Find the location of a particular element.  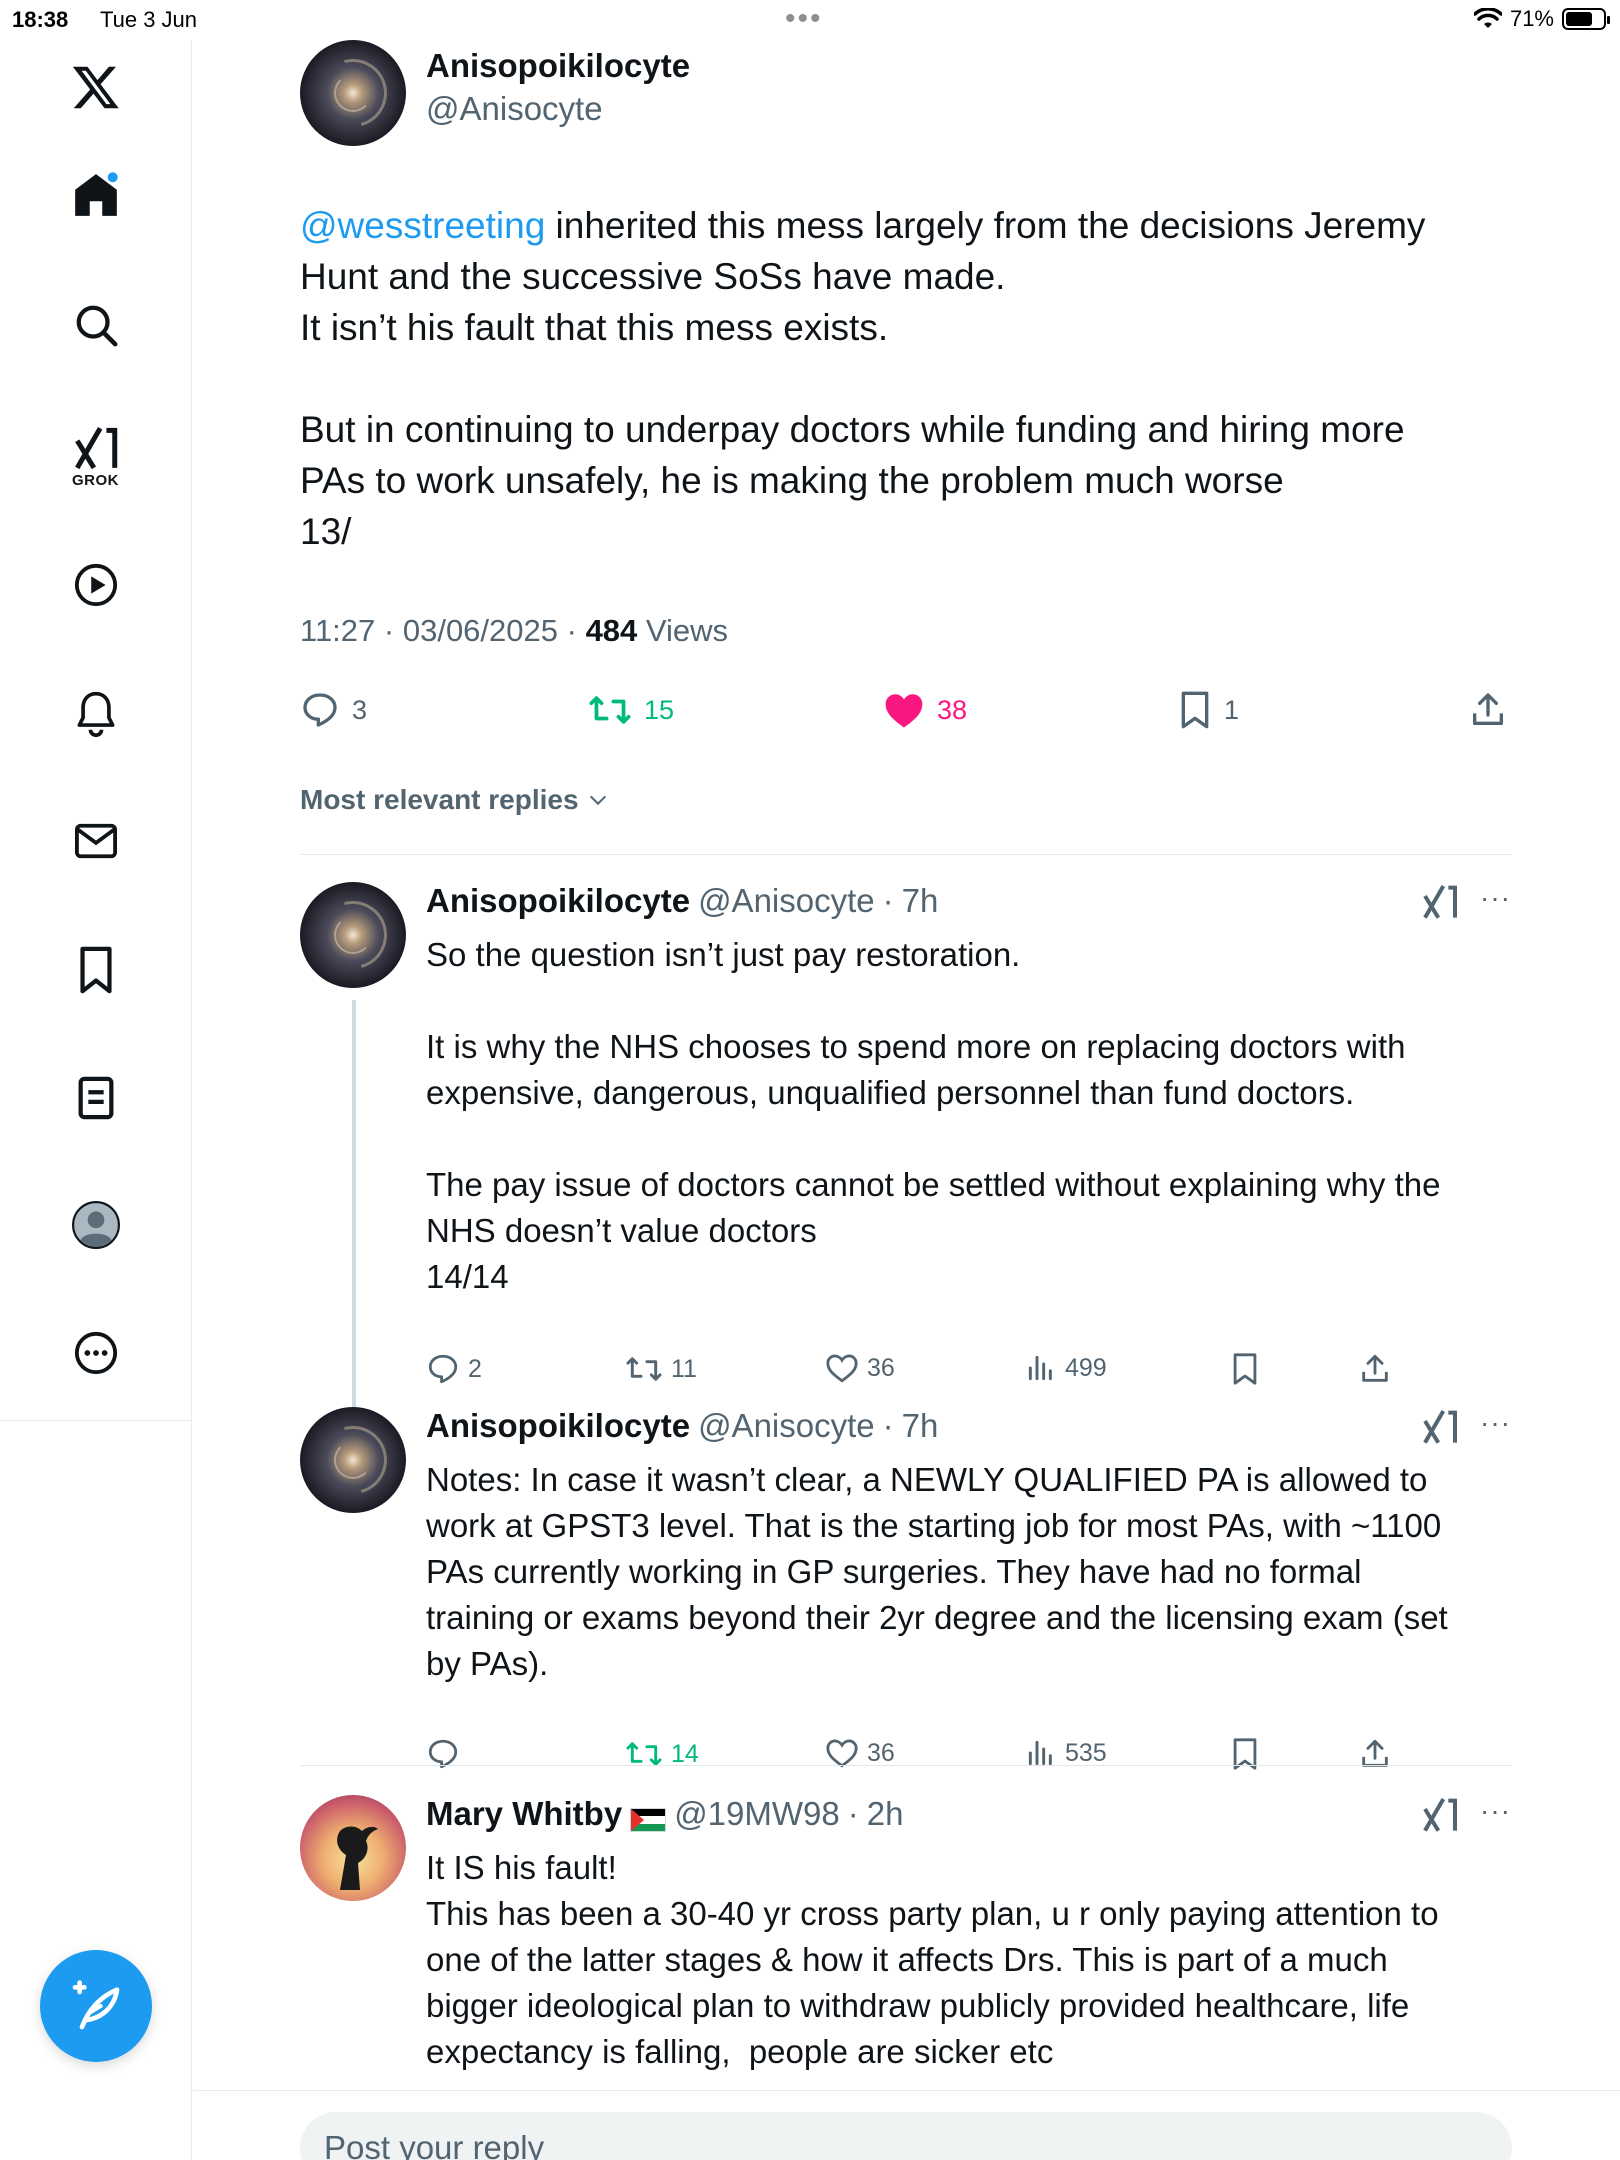

reply-input: Post your reply is located at coordinates (906, 2136).